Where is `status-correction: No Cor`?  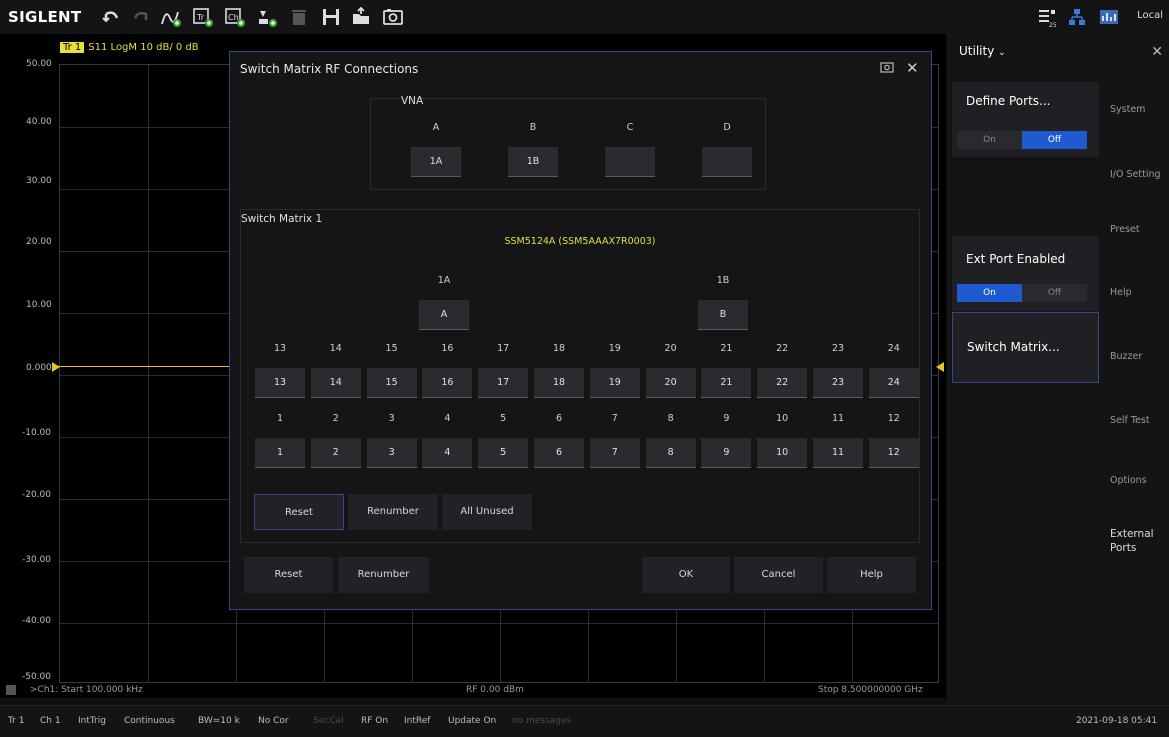
status-correction: No Cor is located at coordinates (273, 721).